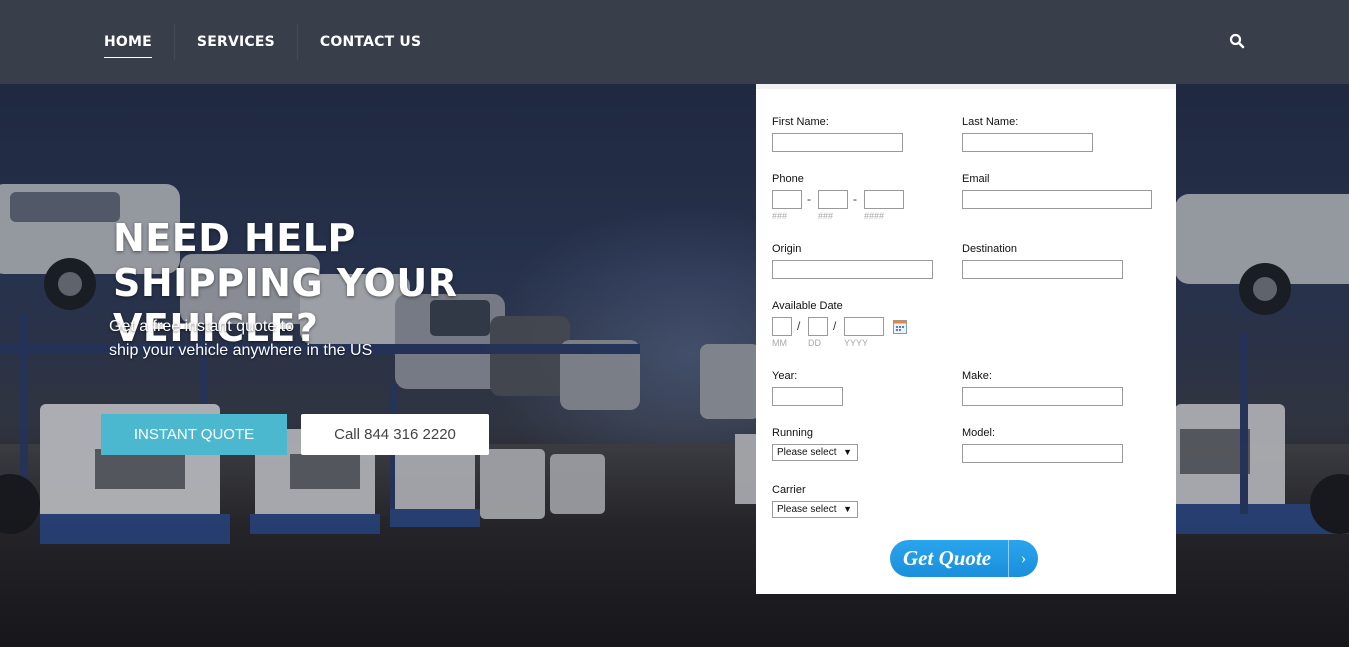  Describe the element at coordinates (235, 42) in the screenshot. I see `nav-services: SERVICES` at that location.